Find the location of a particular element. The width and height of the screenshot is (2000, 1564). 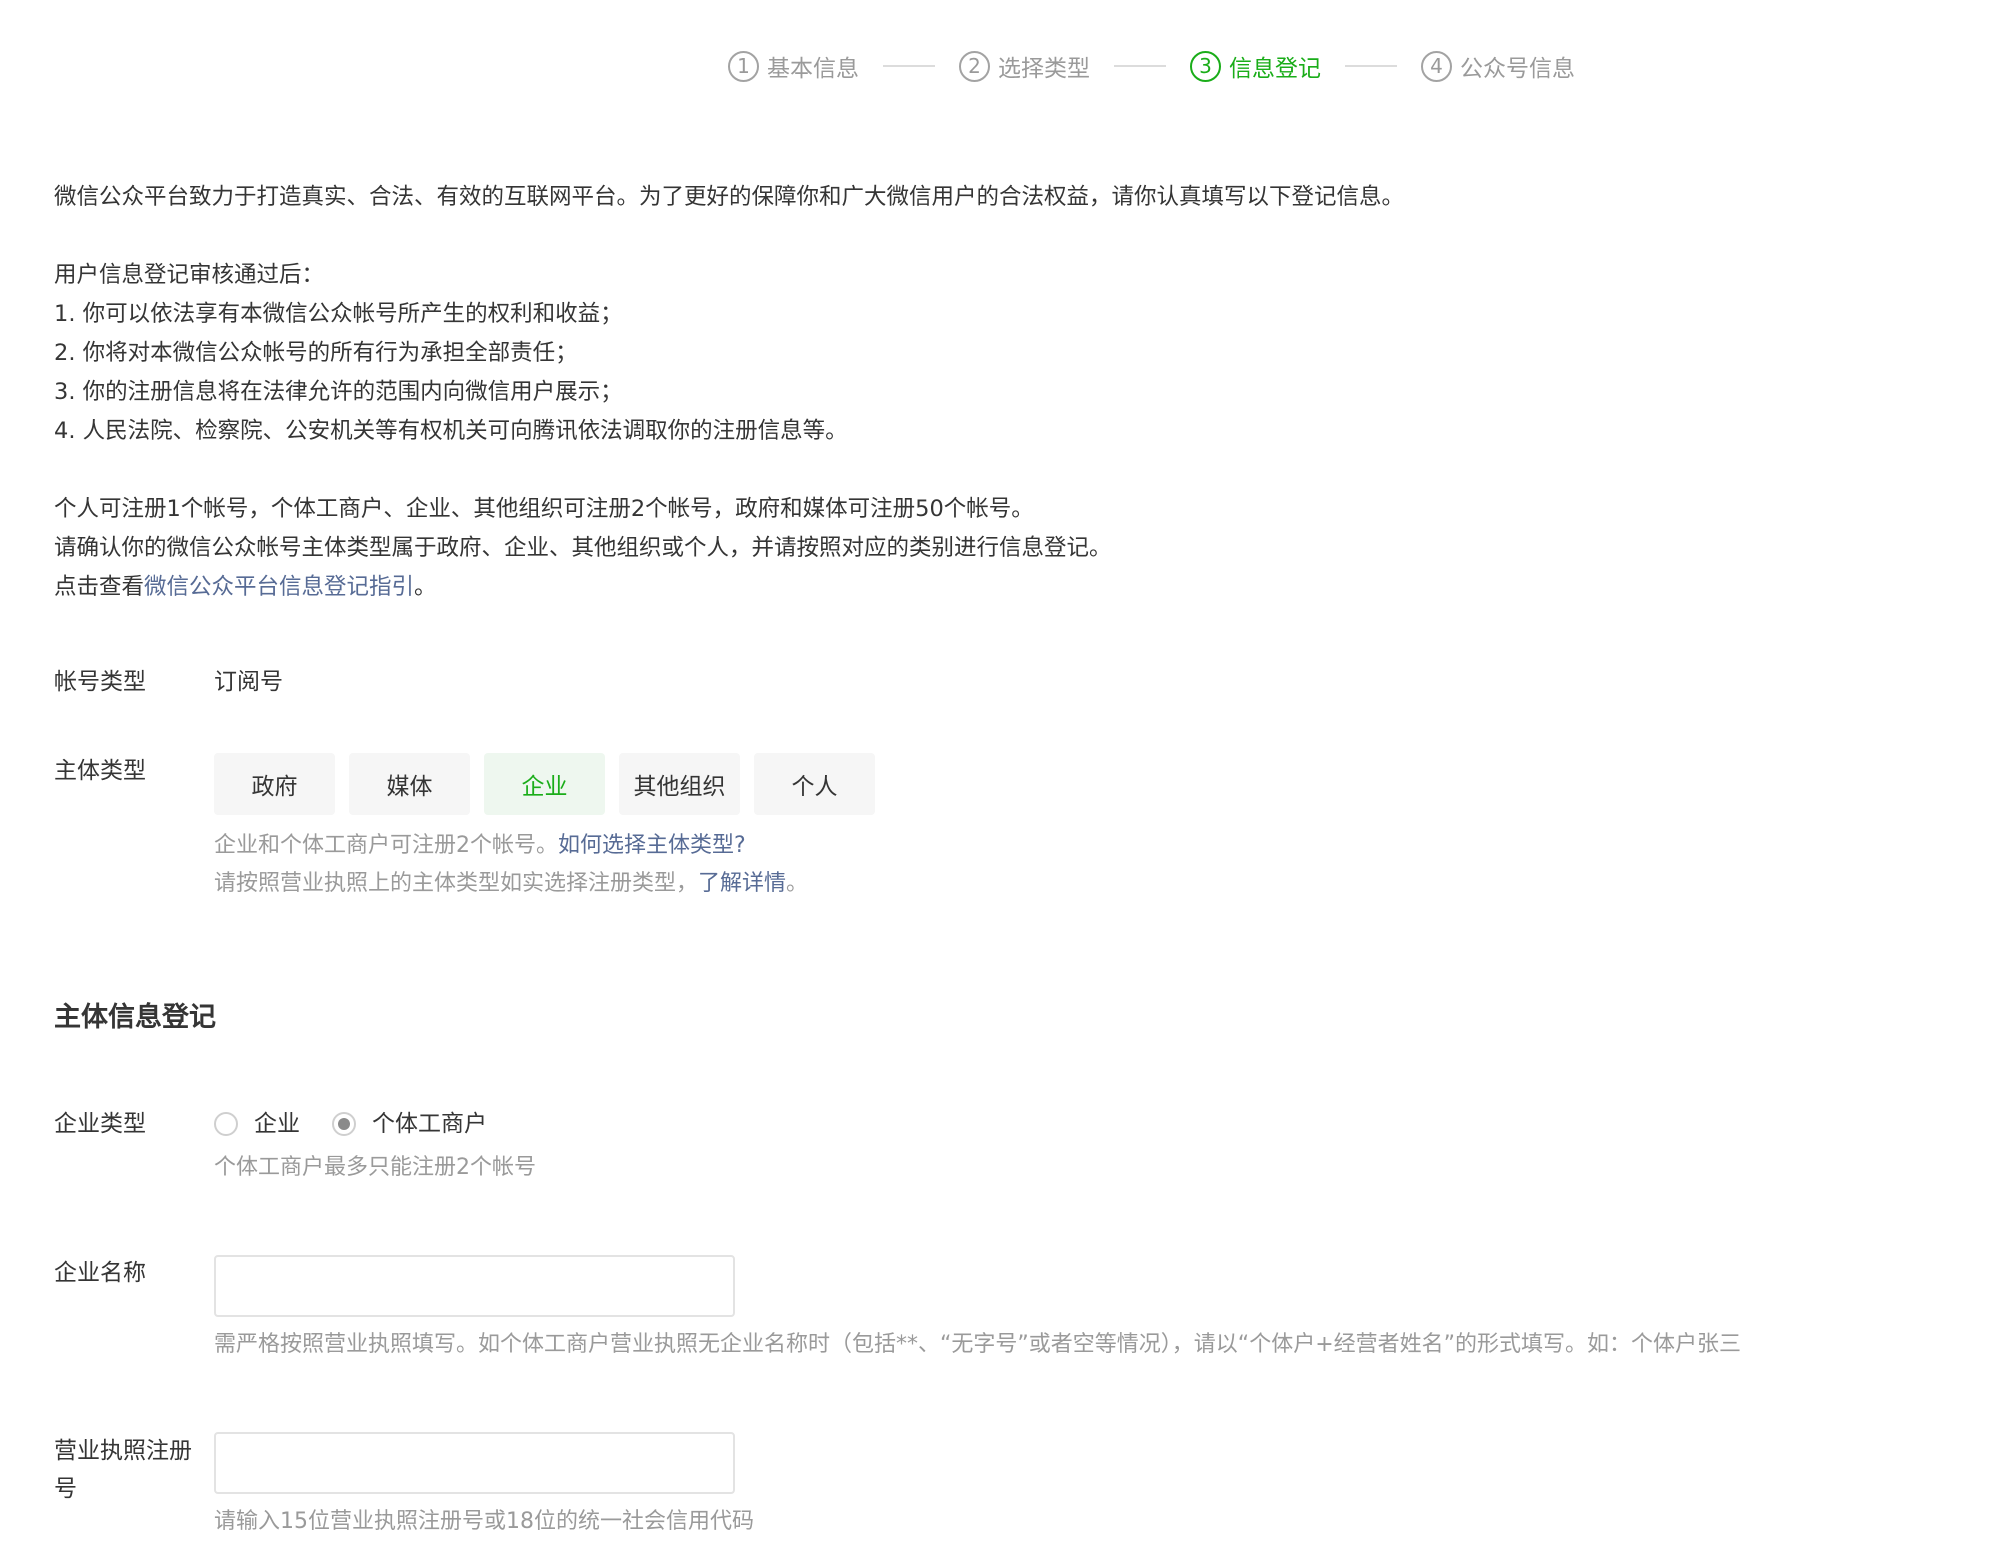

account-type-label: 帐号类型 is located at coordinates (100, 682).